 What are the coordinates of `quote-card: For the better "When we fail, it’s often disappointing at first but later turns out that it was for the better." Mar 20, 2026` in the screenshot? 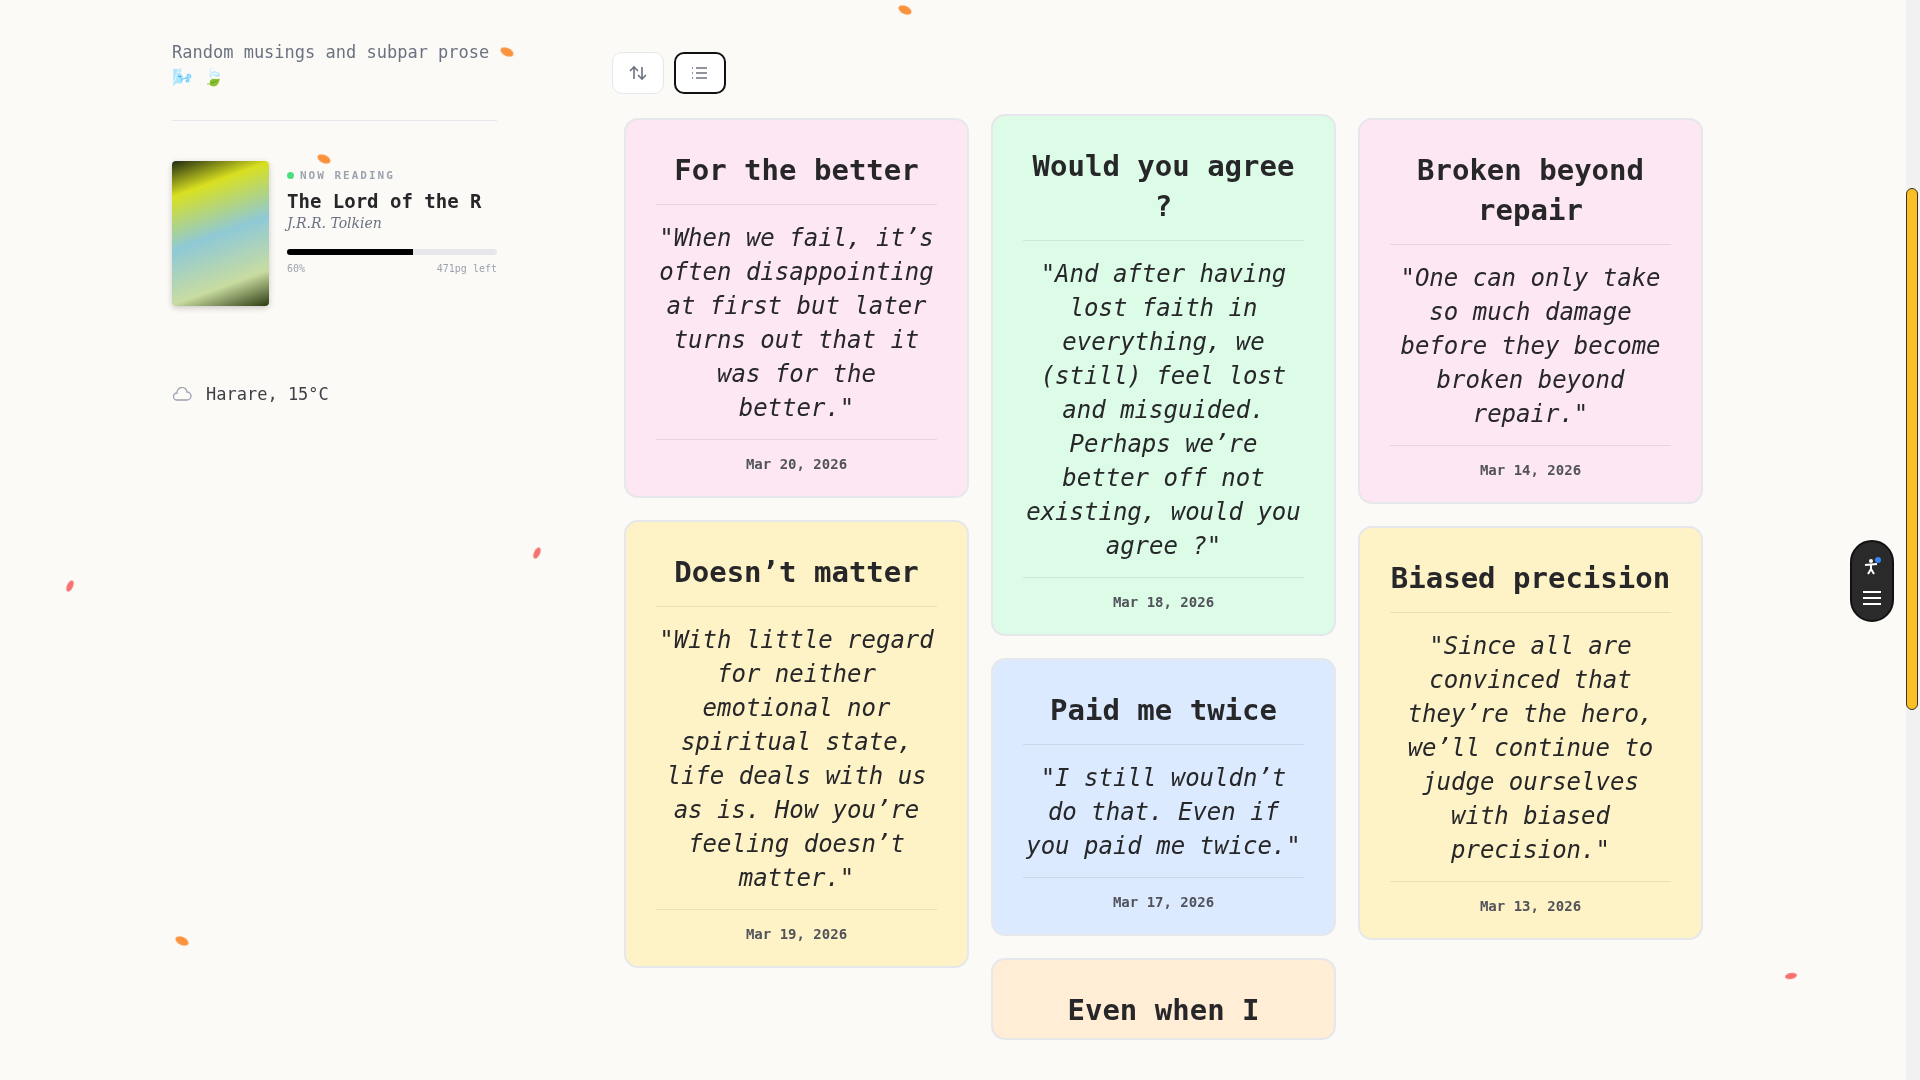 It's located at (796, 308).